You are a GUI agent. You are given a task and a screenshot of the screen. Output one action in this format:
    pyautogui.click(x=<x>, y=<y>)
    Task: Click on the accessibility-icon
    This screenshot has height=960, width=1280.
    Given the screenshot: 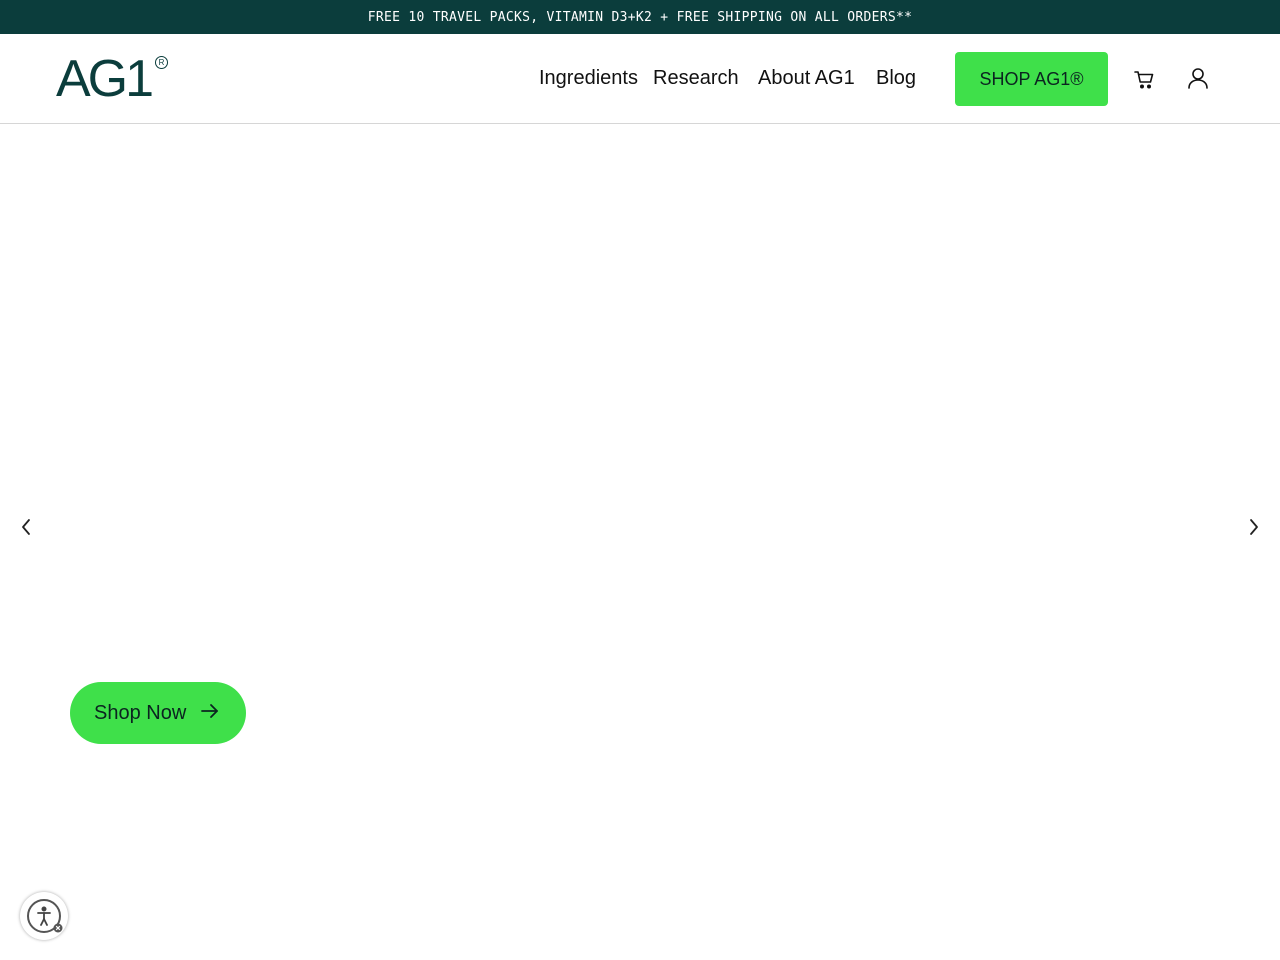 What is the action you would take?
    pyautogui.click(x=45, y=916)
    